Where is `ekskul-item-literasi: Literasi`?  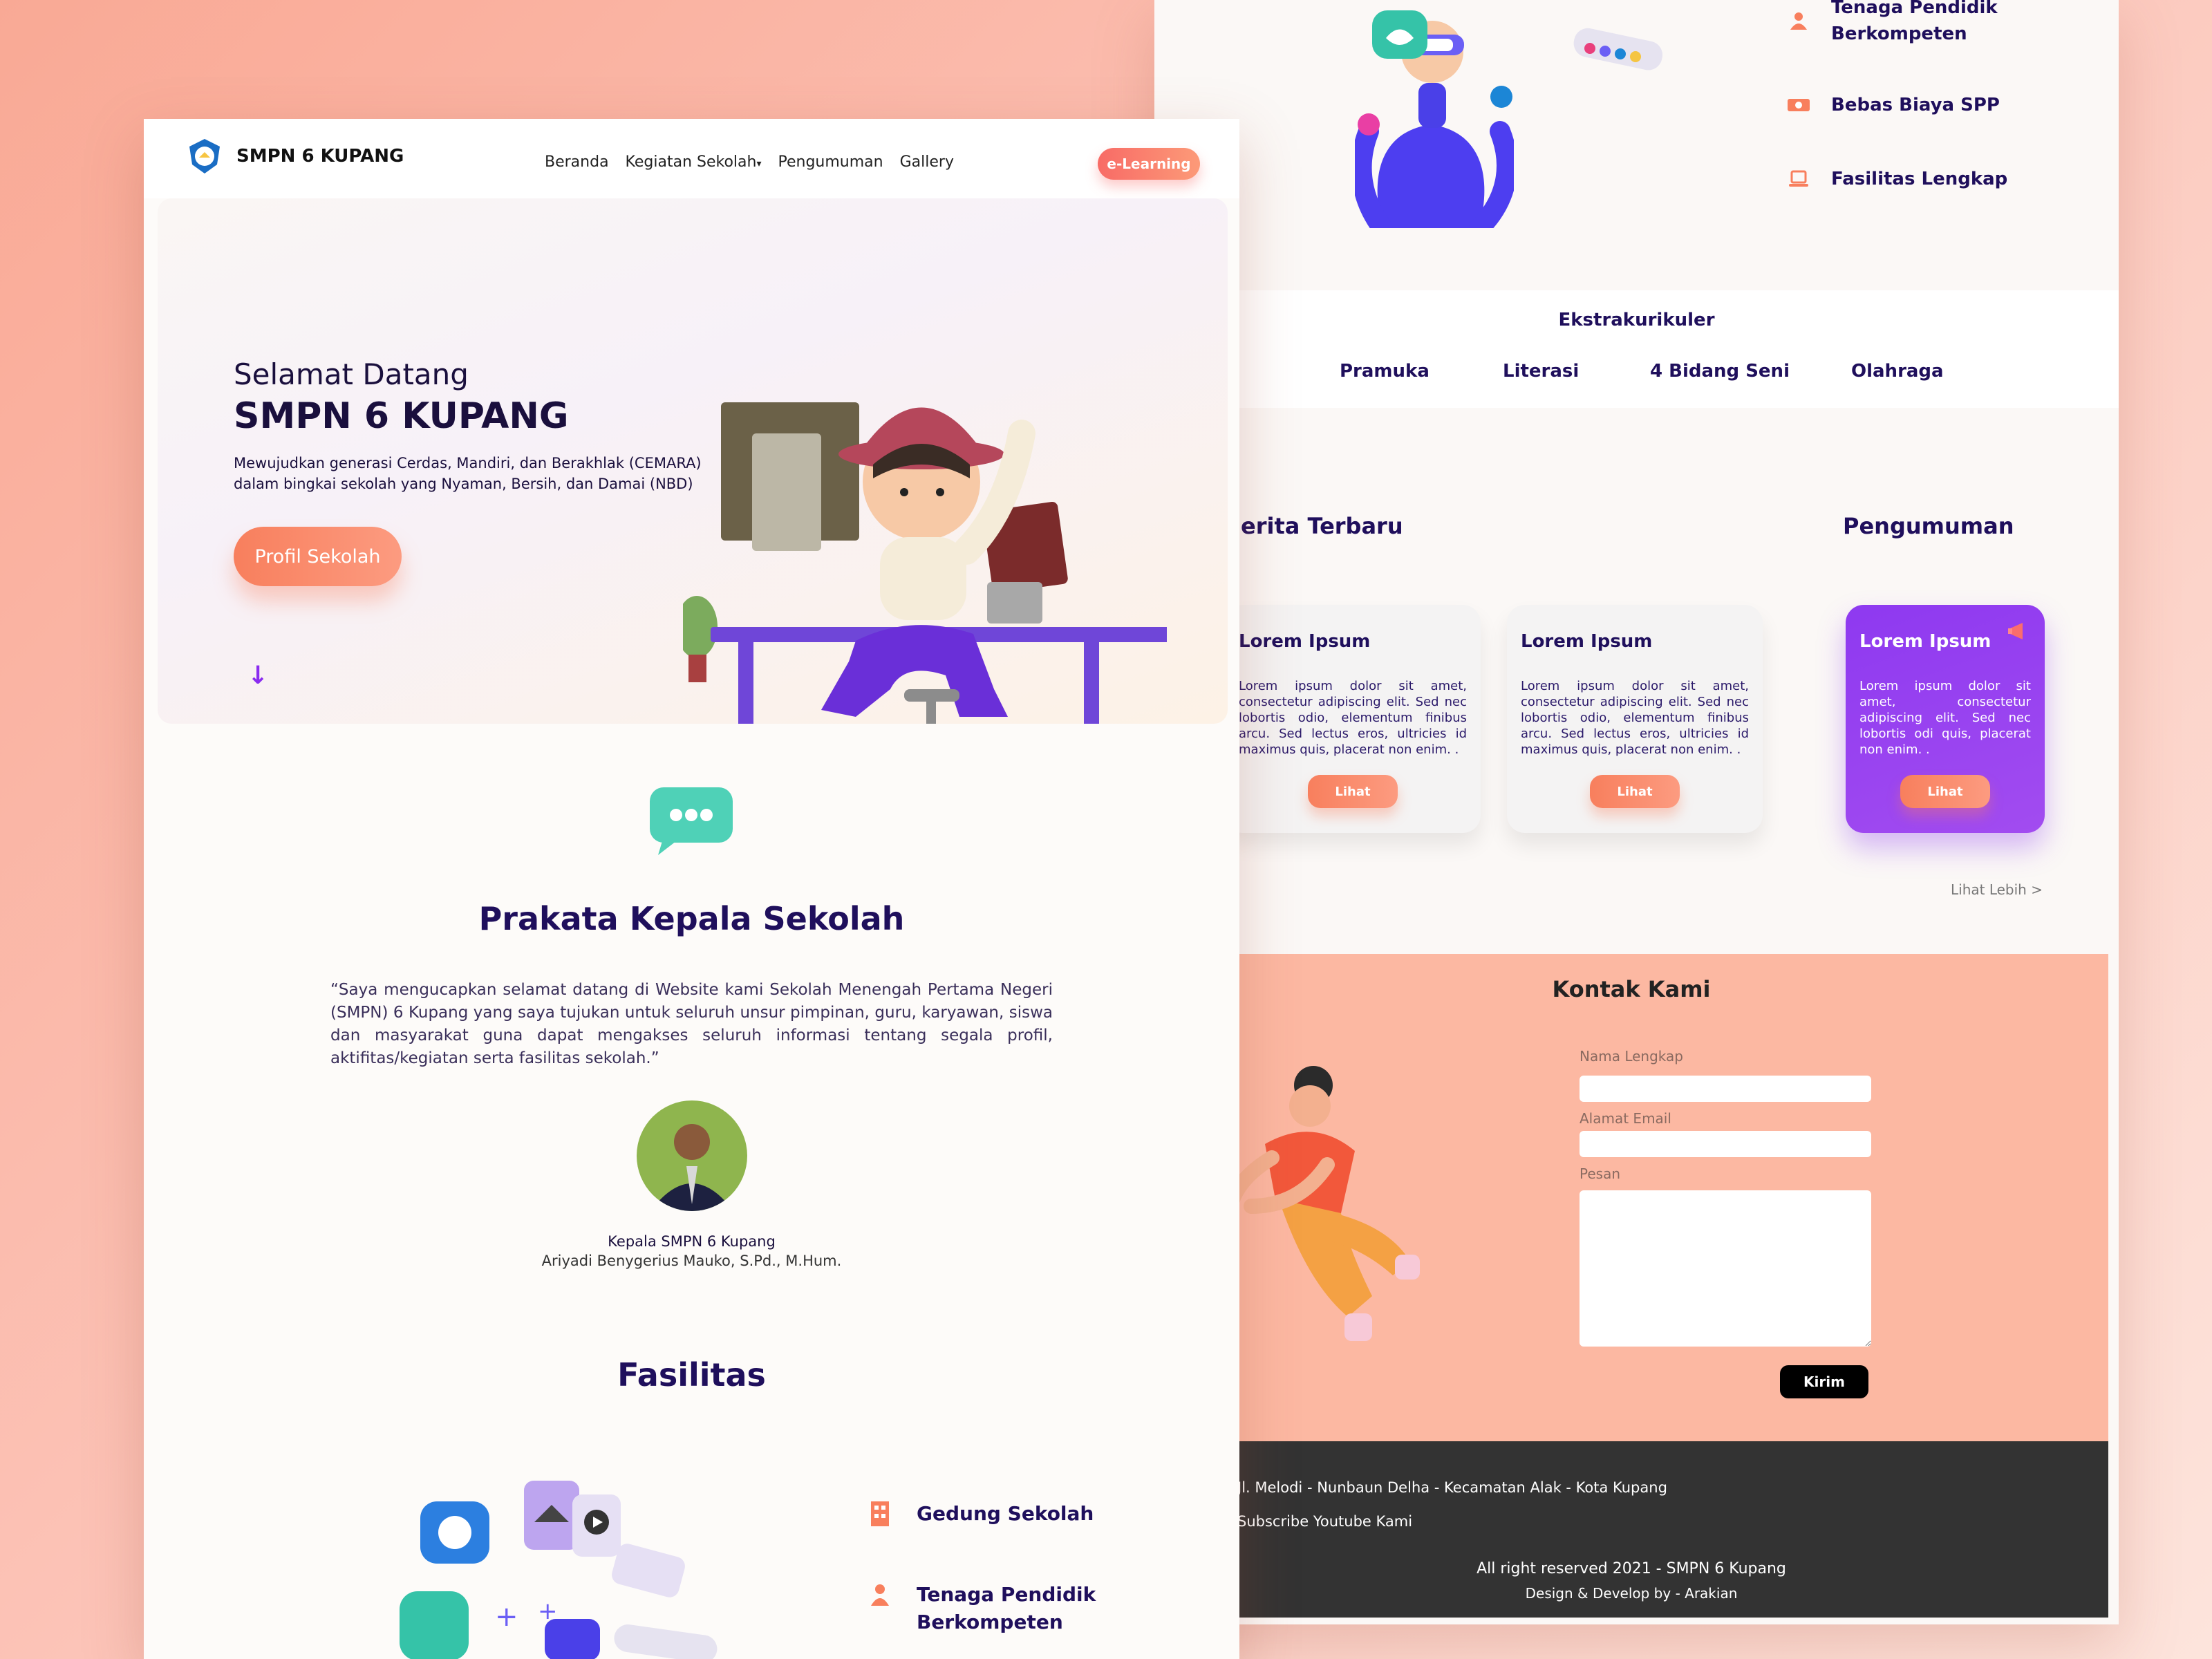
ekskul-item-literasi: Literasi is located at coordinates (1541, 371).